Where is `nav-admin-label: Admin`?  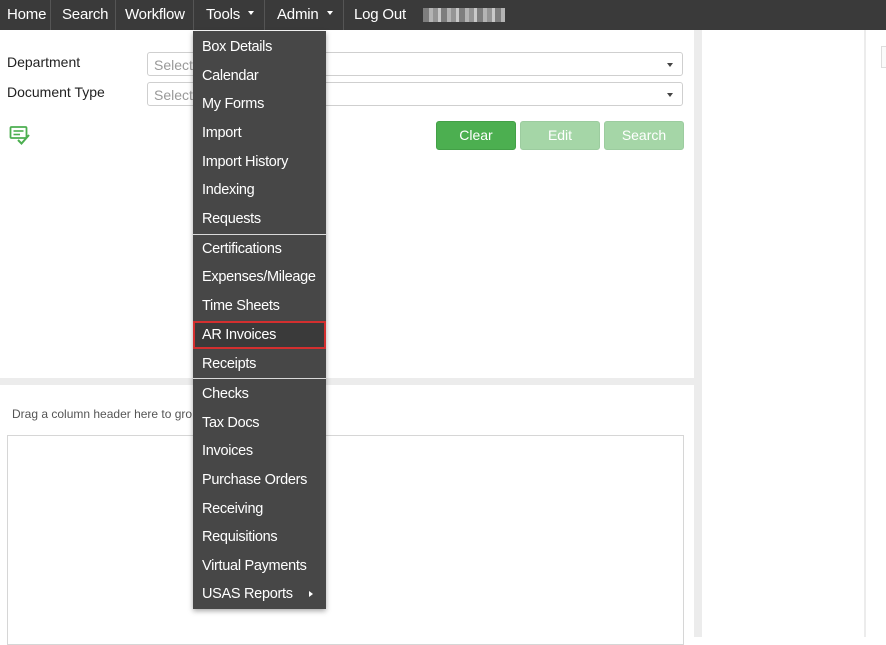
nav-admin-label: Admin is located at coordinates (298, 14).